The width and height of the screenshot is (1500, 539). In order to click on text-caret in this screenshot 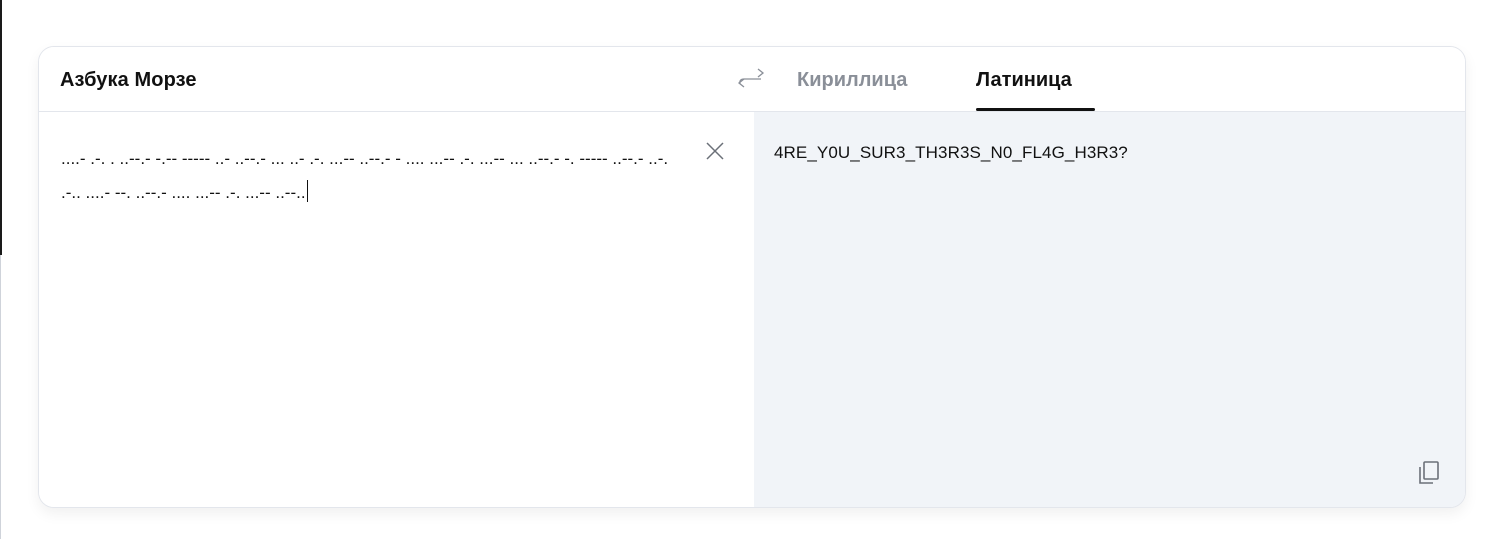, I will do `click(307, 191)`.